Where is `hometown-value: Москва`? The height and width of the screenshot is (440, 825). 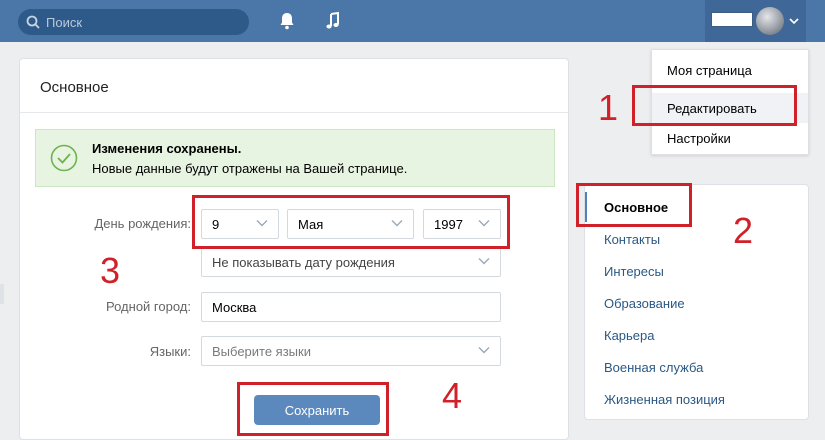
hometown-value: Москва is located at coordinates (234, 307).